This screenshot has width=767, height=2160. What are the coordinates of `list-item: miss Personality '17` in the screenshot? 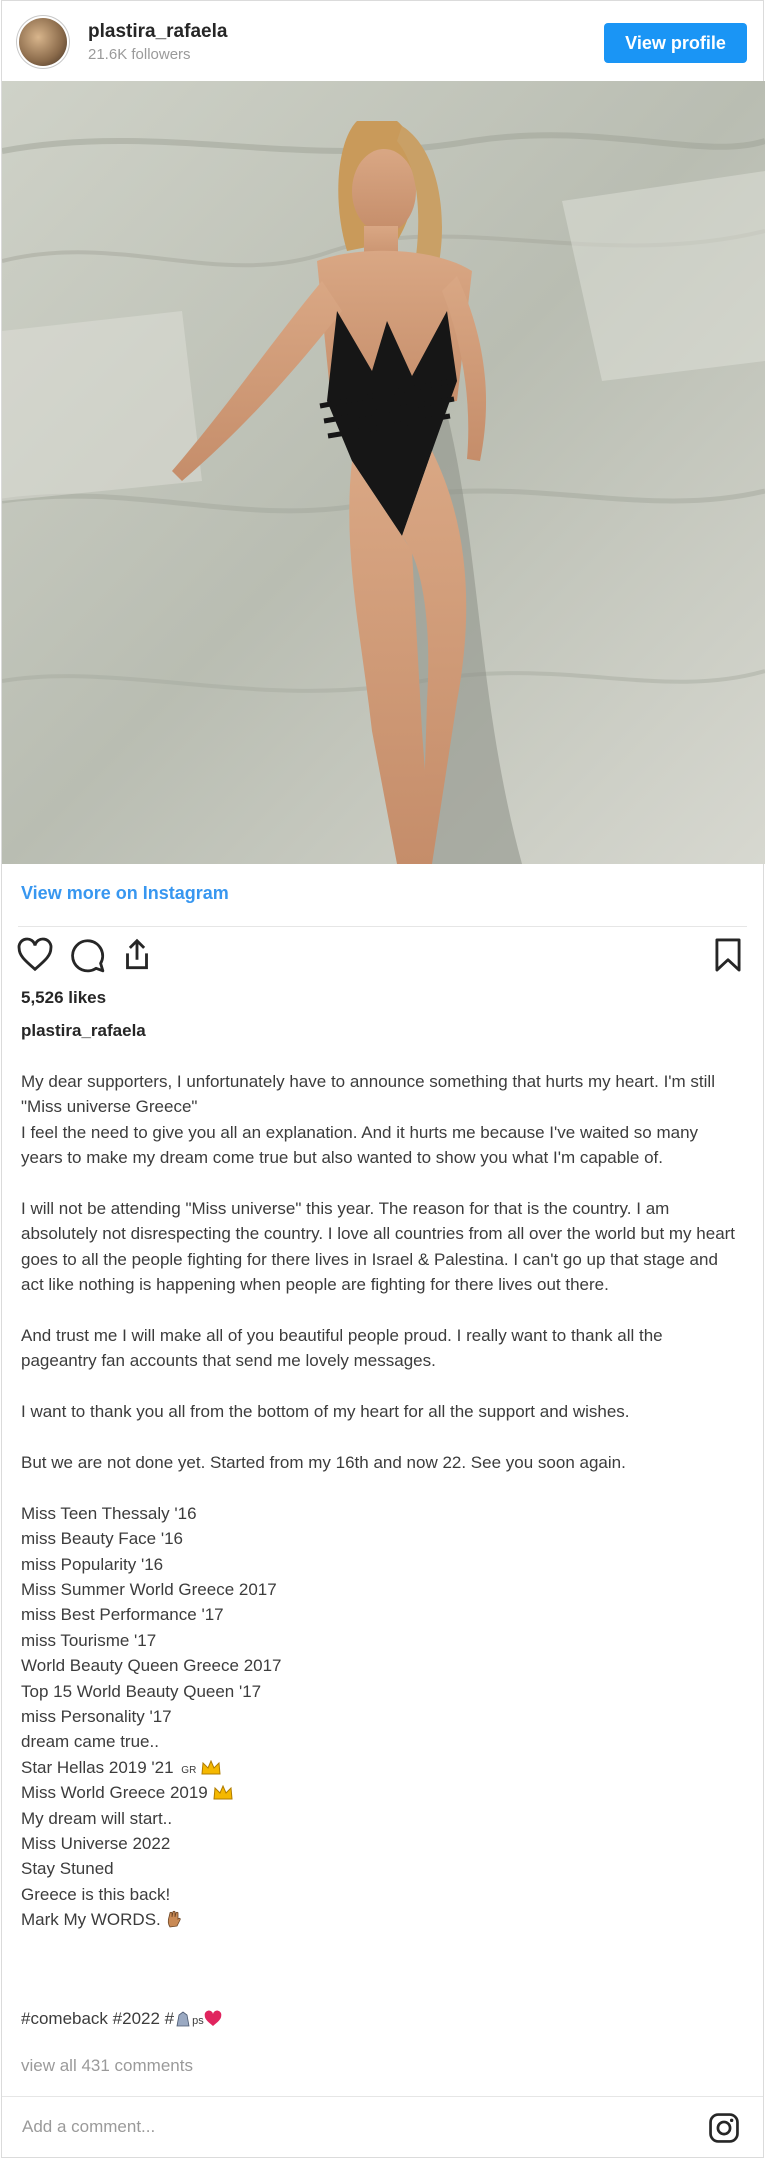 It's located at (96, 1716).